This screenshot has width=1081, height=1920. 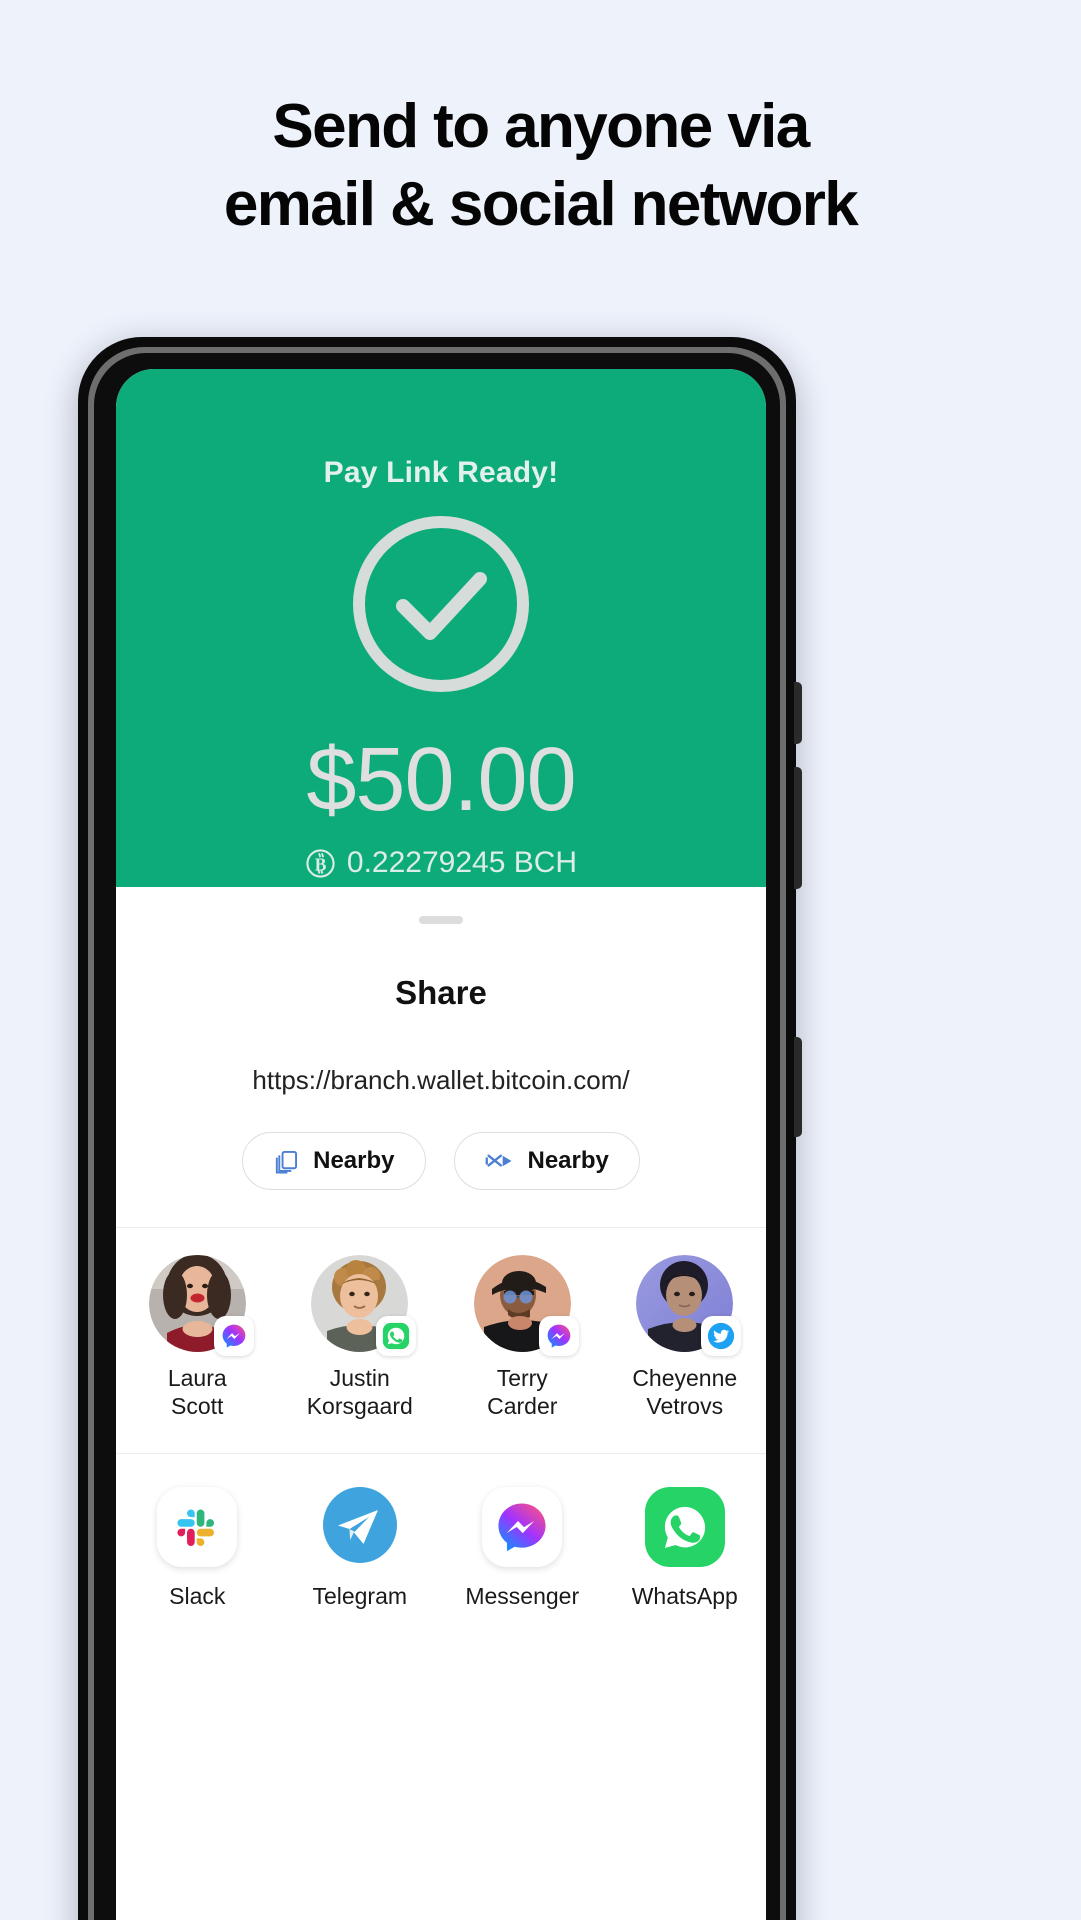 What do you see at coordinates (441, 1080) in the screenshot?
I see `share-url: https://branch.wallet.bitcoin.com/` at bounding box center [441, 1080].